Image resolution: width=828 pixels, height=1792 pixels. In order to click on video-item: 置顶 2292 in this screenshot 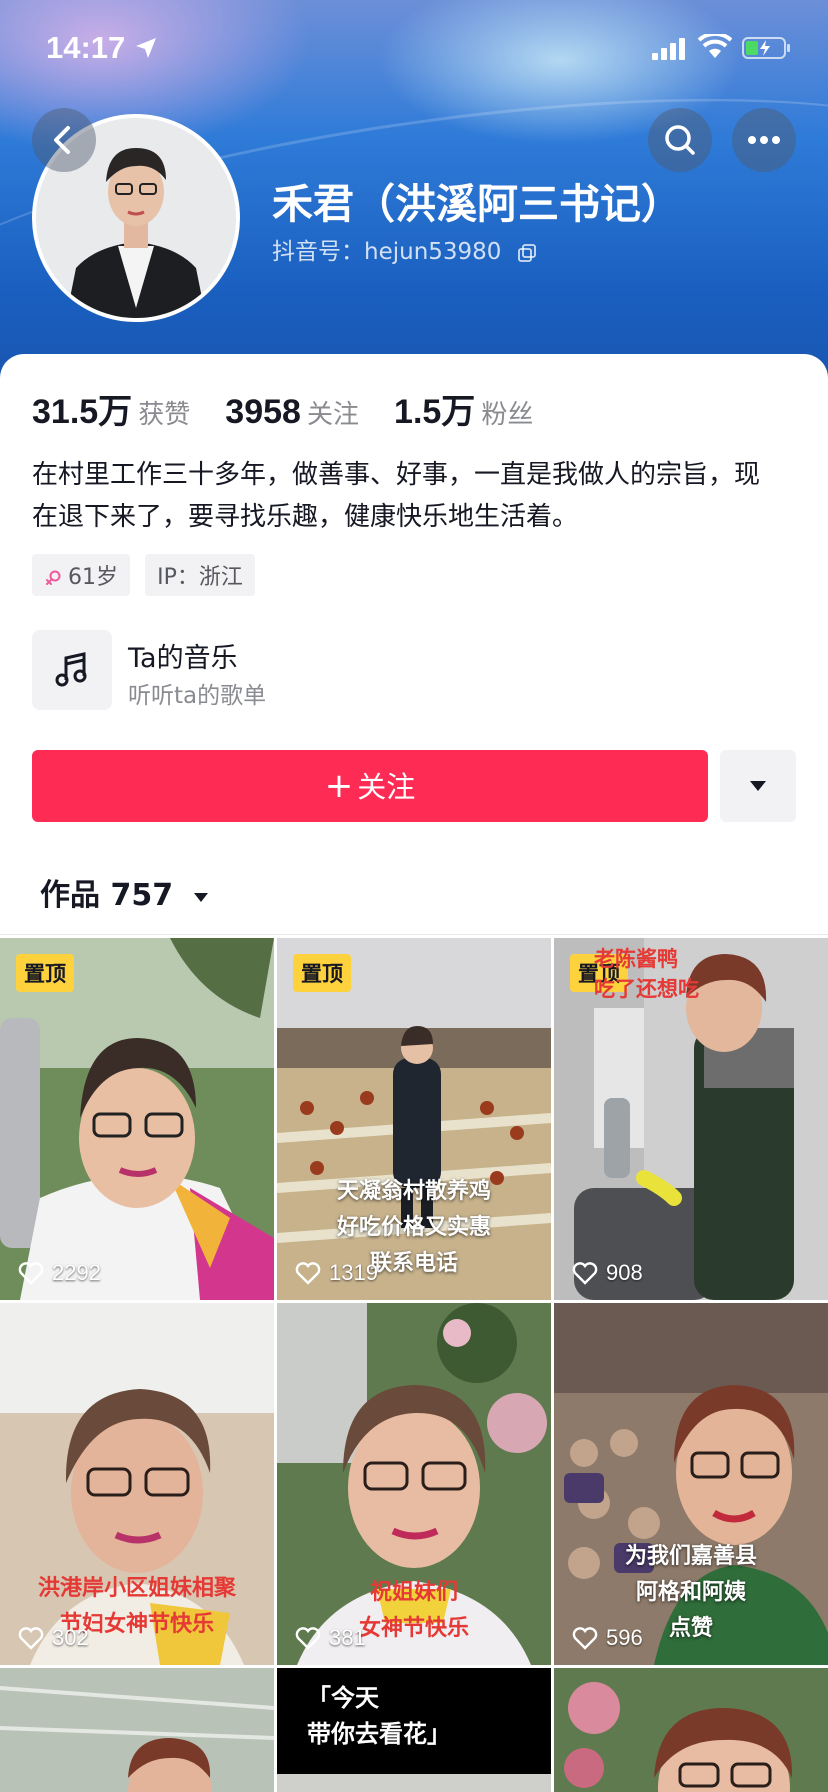, I will do `click(137, 1119)`.